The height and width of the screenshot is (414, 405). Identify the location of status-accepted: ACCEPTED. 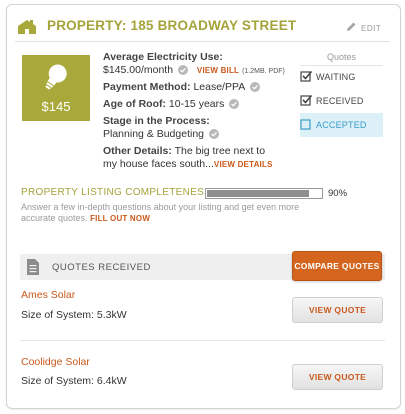
(341, 125).